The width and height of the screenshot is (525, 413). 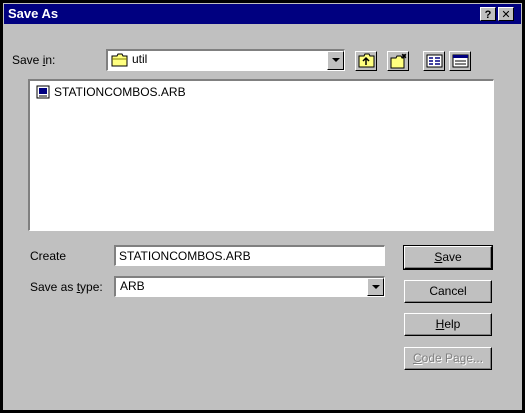 What do you see at coordinates (185, 256) in the screenshot?
I see `filename-value: STATIONCOMBOS.ARB` at bounding box center [185, 256].